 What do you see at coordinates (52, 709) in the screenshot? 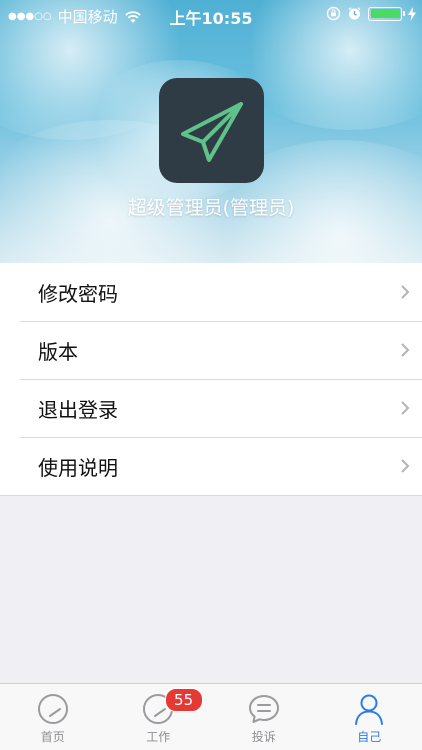
I see `compass-icon` at bounding box center [52, 709].